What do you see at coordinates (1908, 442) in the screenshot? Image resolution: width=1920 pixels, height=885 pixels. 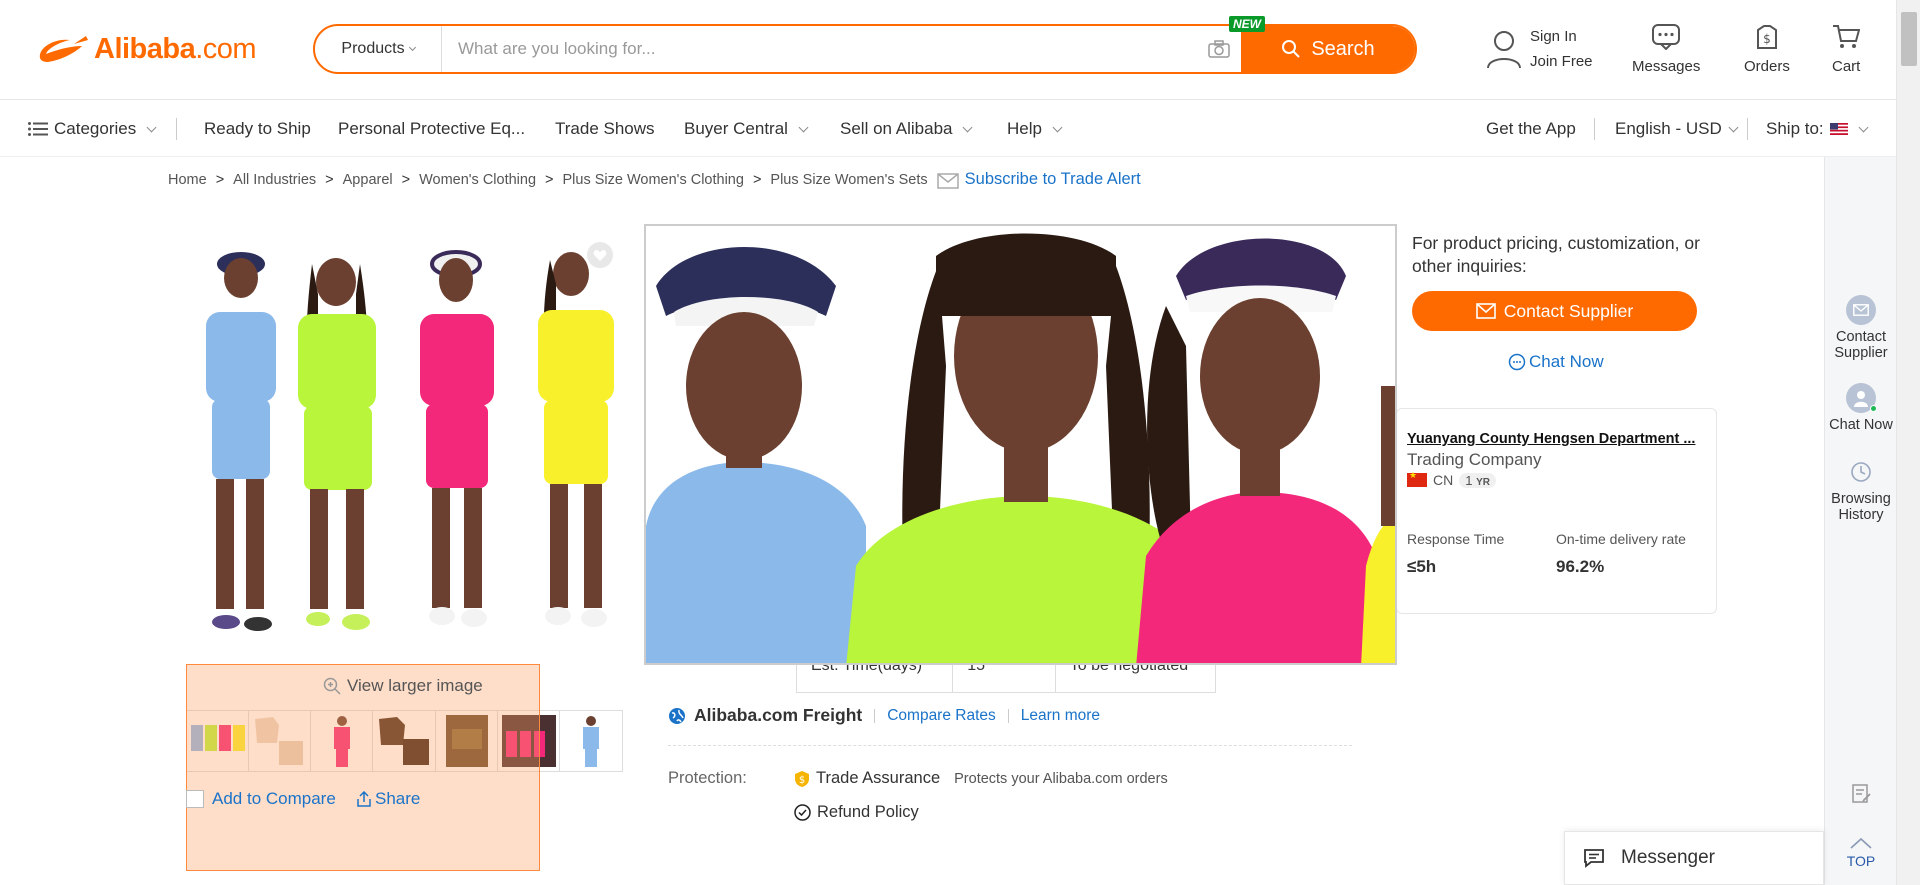 I see `page-scrollbar` at bounding box center [1908, 442].